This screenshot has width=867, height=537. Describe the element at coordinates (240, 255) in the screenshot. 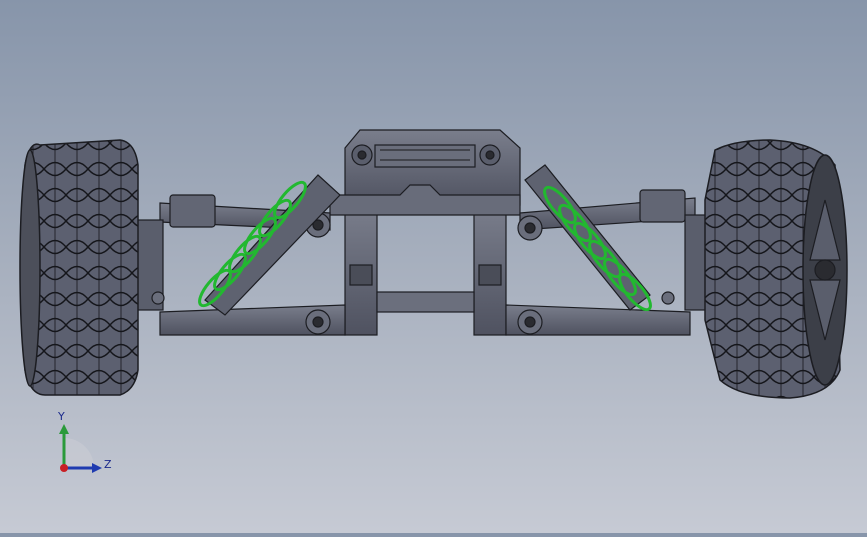

I see `left-suspension` at that location.